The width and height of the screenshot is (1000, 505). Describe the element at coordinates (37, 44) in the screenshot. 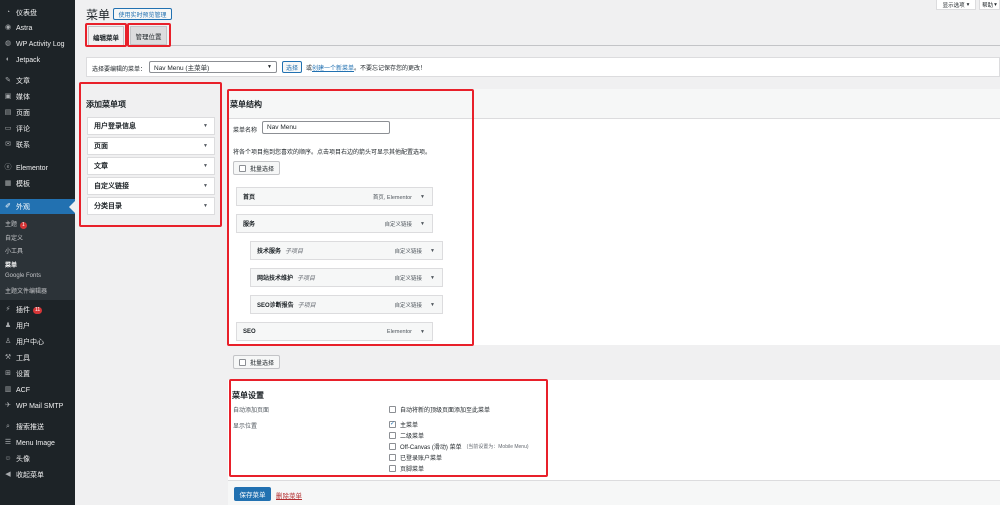

I see `sidebar-item-activity-log: ◍ WP Activity Log` at that location.